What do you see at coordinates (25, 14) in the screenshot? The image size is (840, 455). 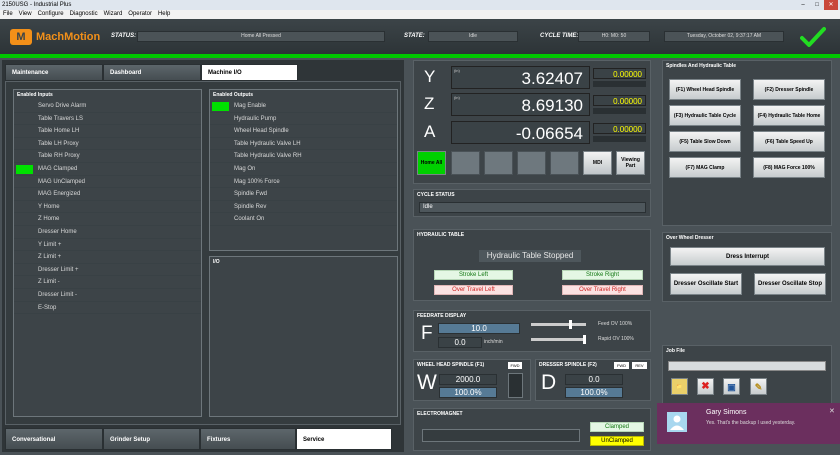 I see `menu-view: View` at bounding box center [25, 14].